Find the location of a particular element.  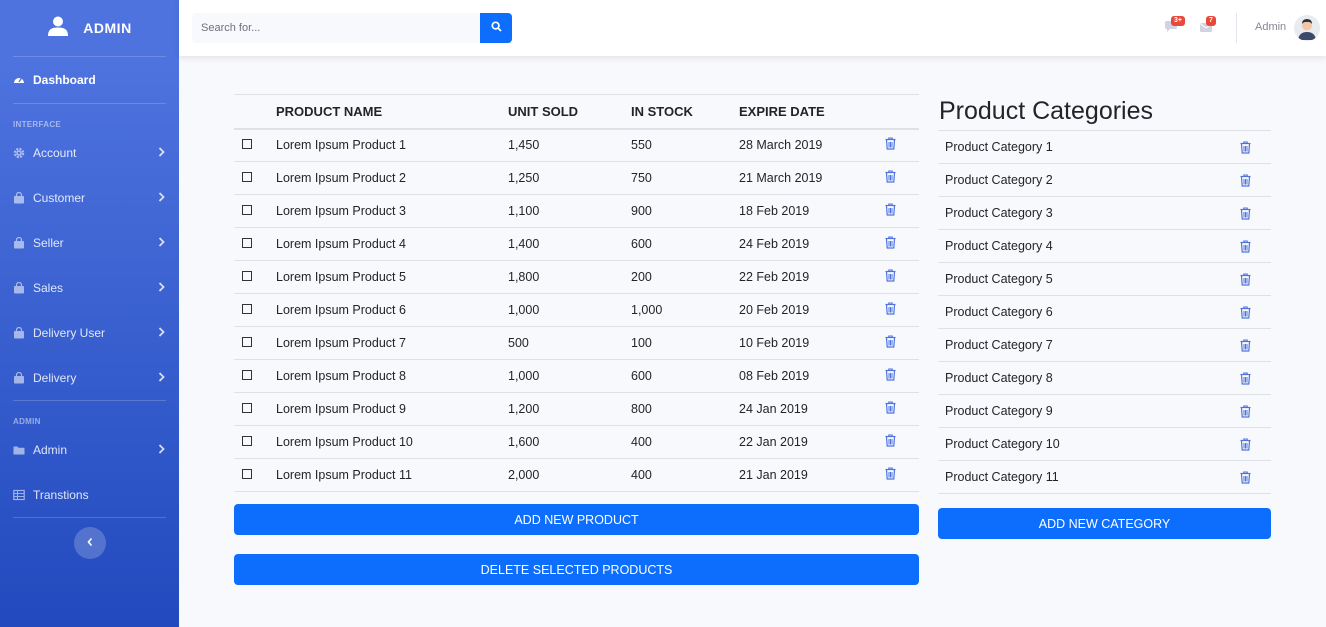

gear-icon is located at coordinates (19, 153).